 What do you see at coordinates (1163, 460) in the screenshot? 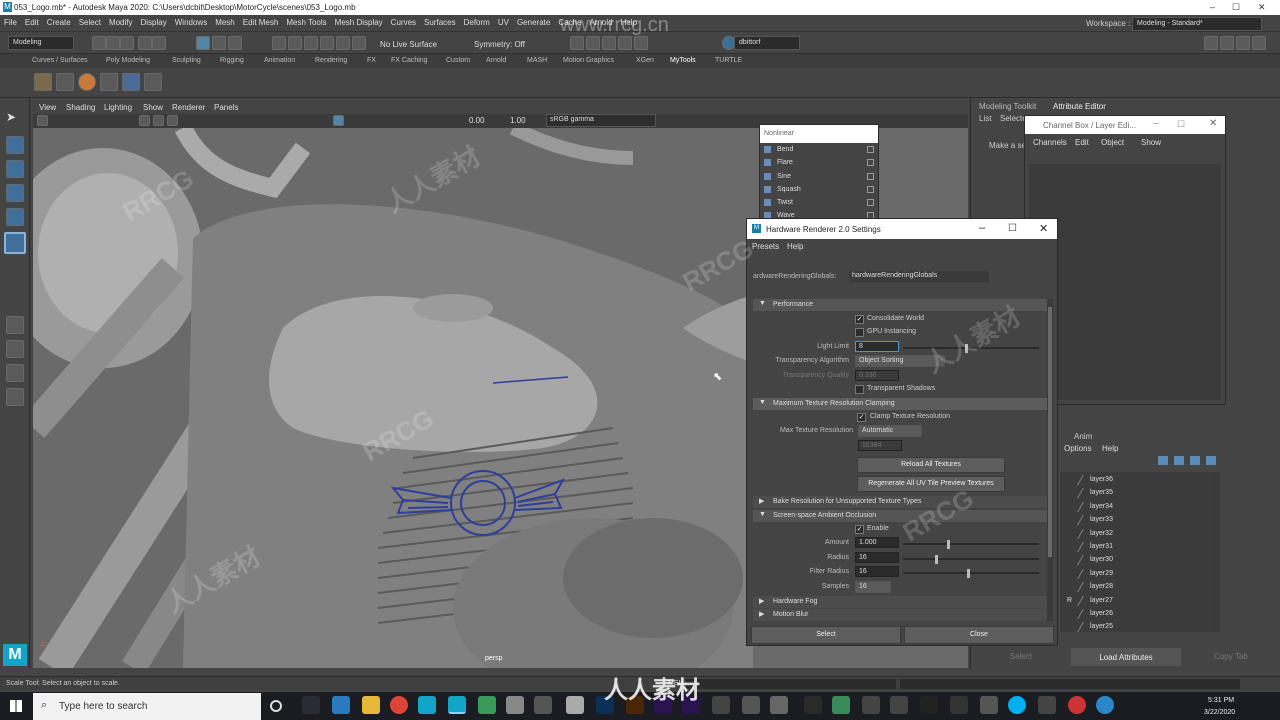
I see `layer-move-up-icon` at bounding box center [1163, 460].